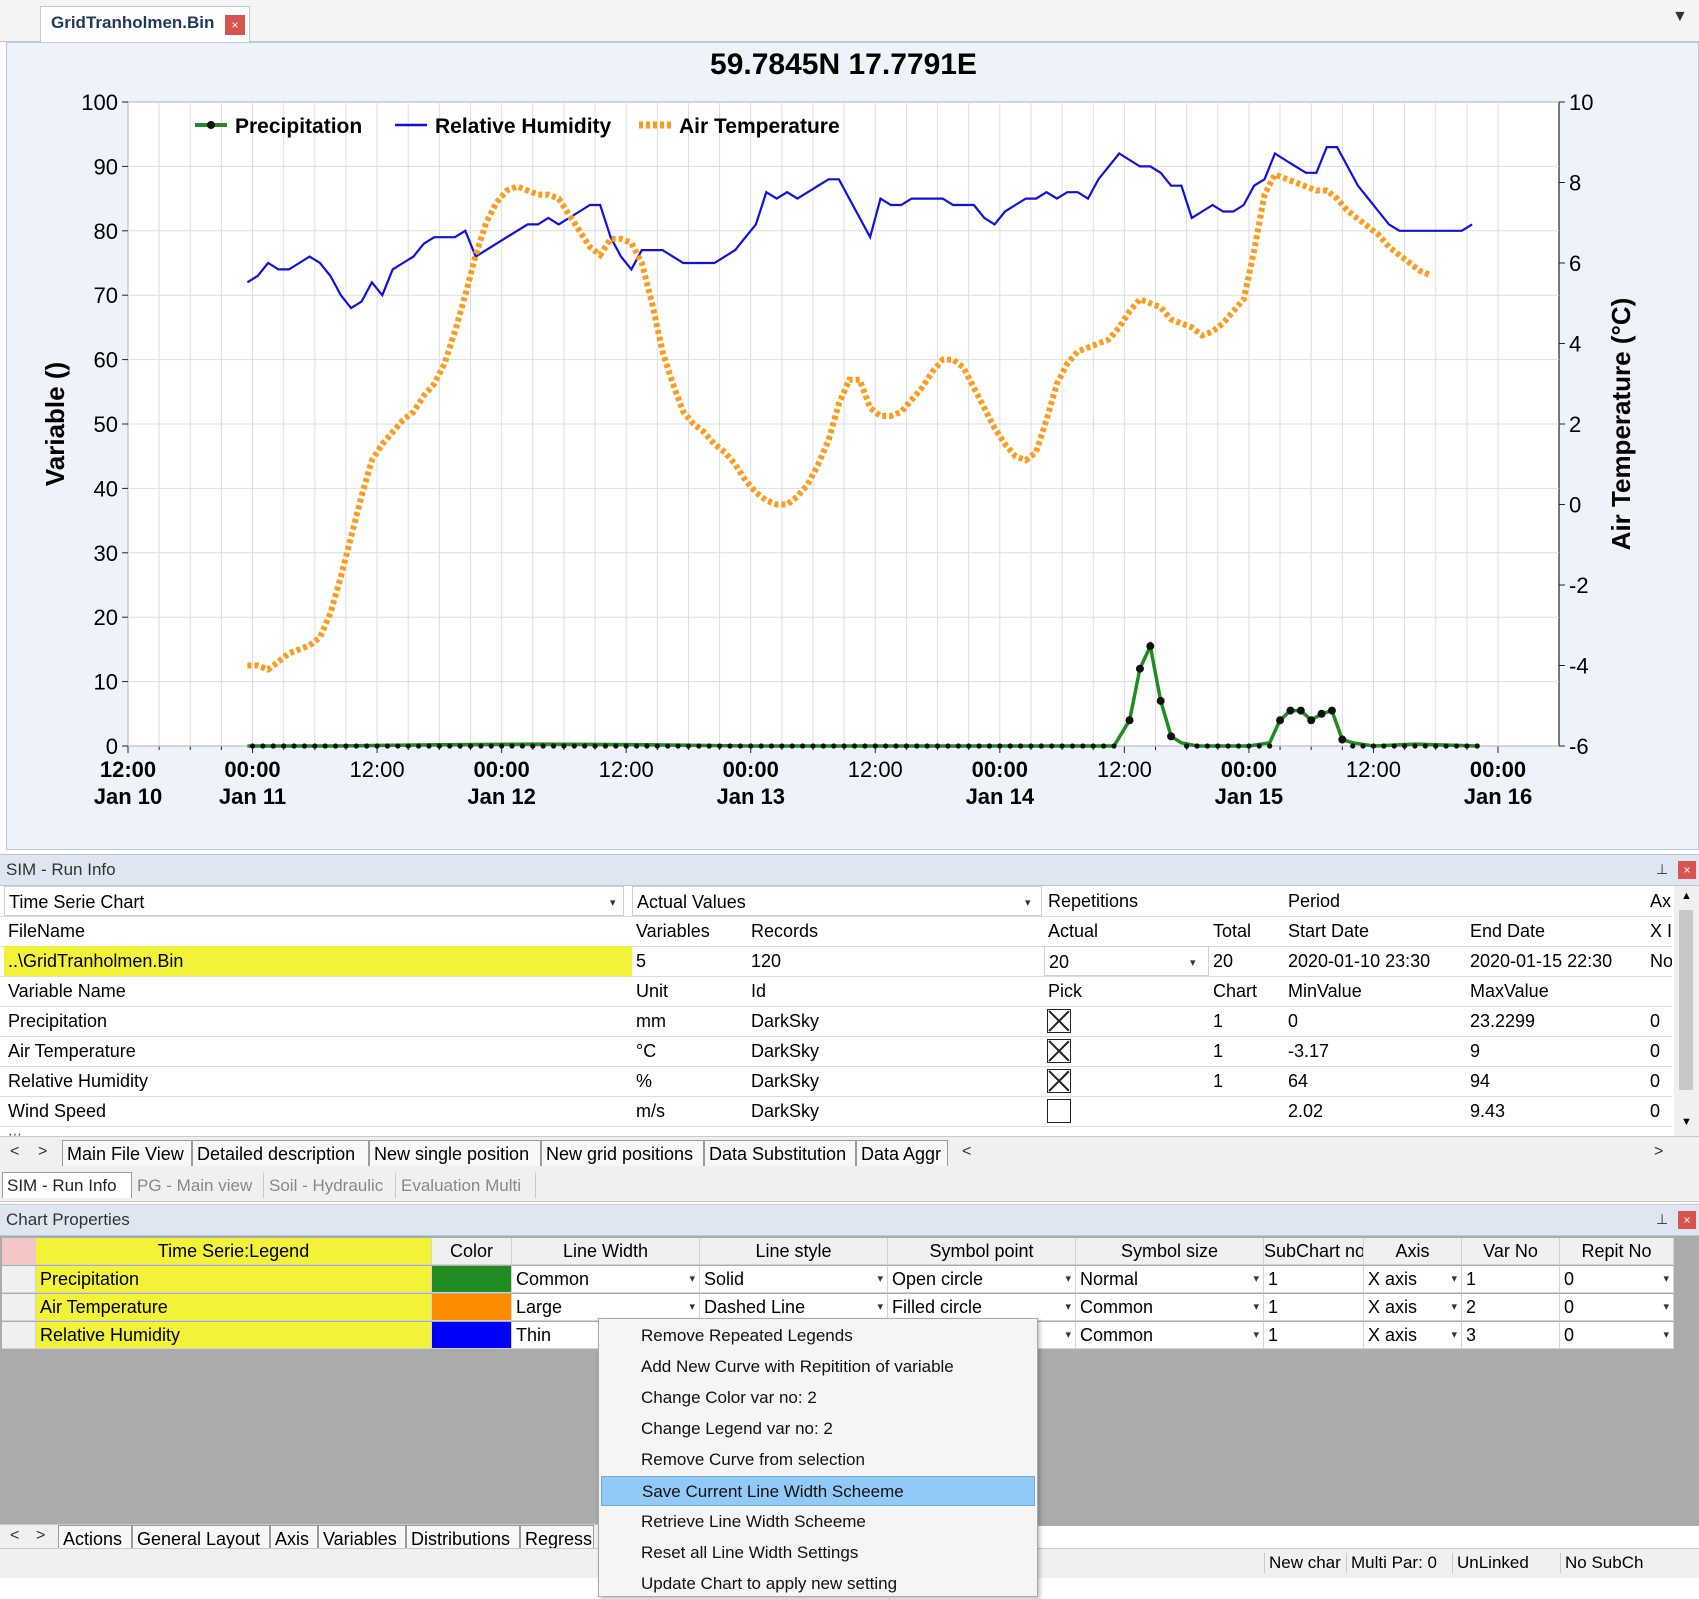  I want to click on actual-repetitions-select: 20, so click(1126, 961).